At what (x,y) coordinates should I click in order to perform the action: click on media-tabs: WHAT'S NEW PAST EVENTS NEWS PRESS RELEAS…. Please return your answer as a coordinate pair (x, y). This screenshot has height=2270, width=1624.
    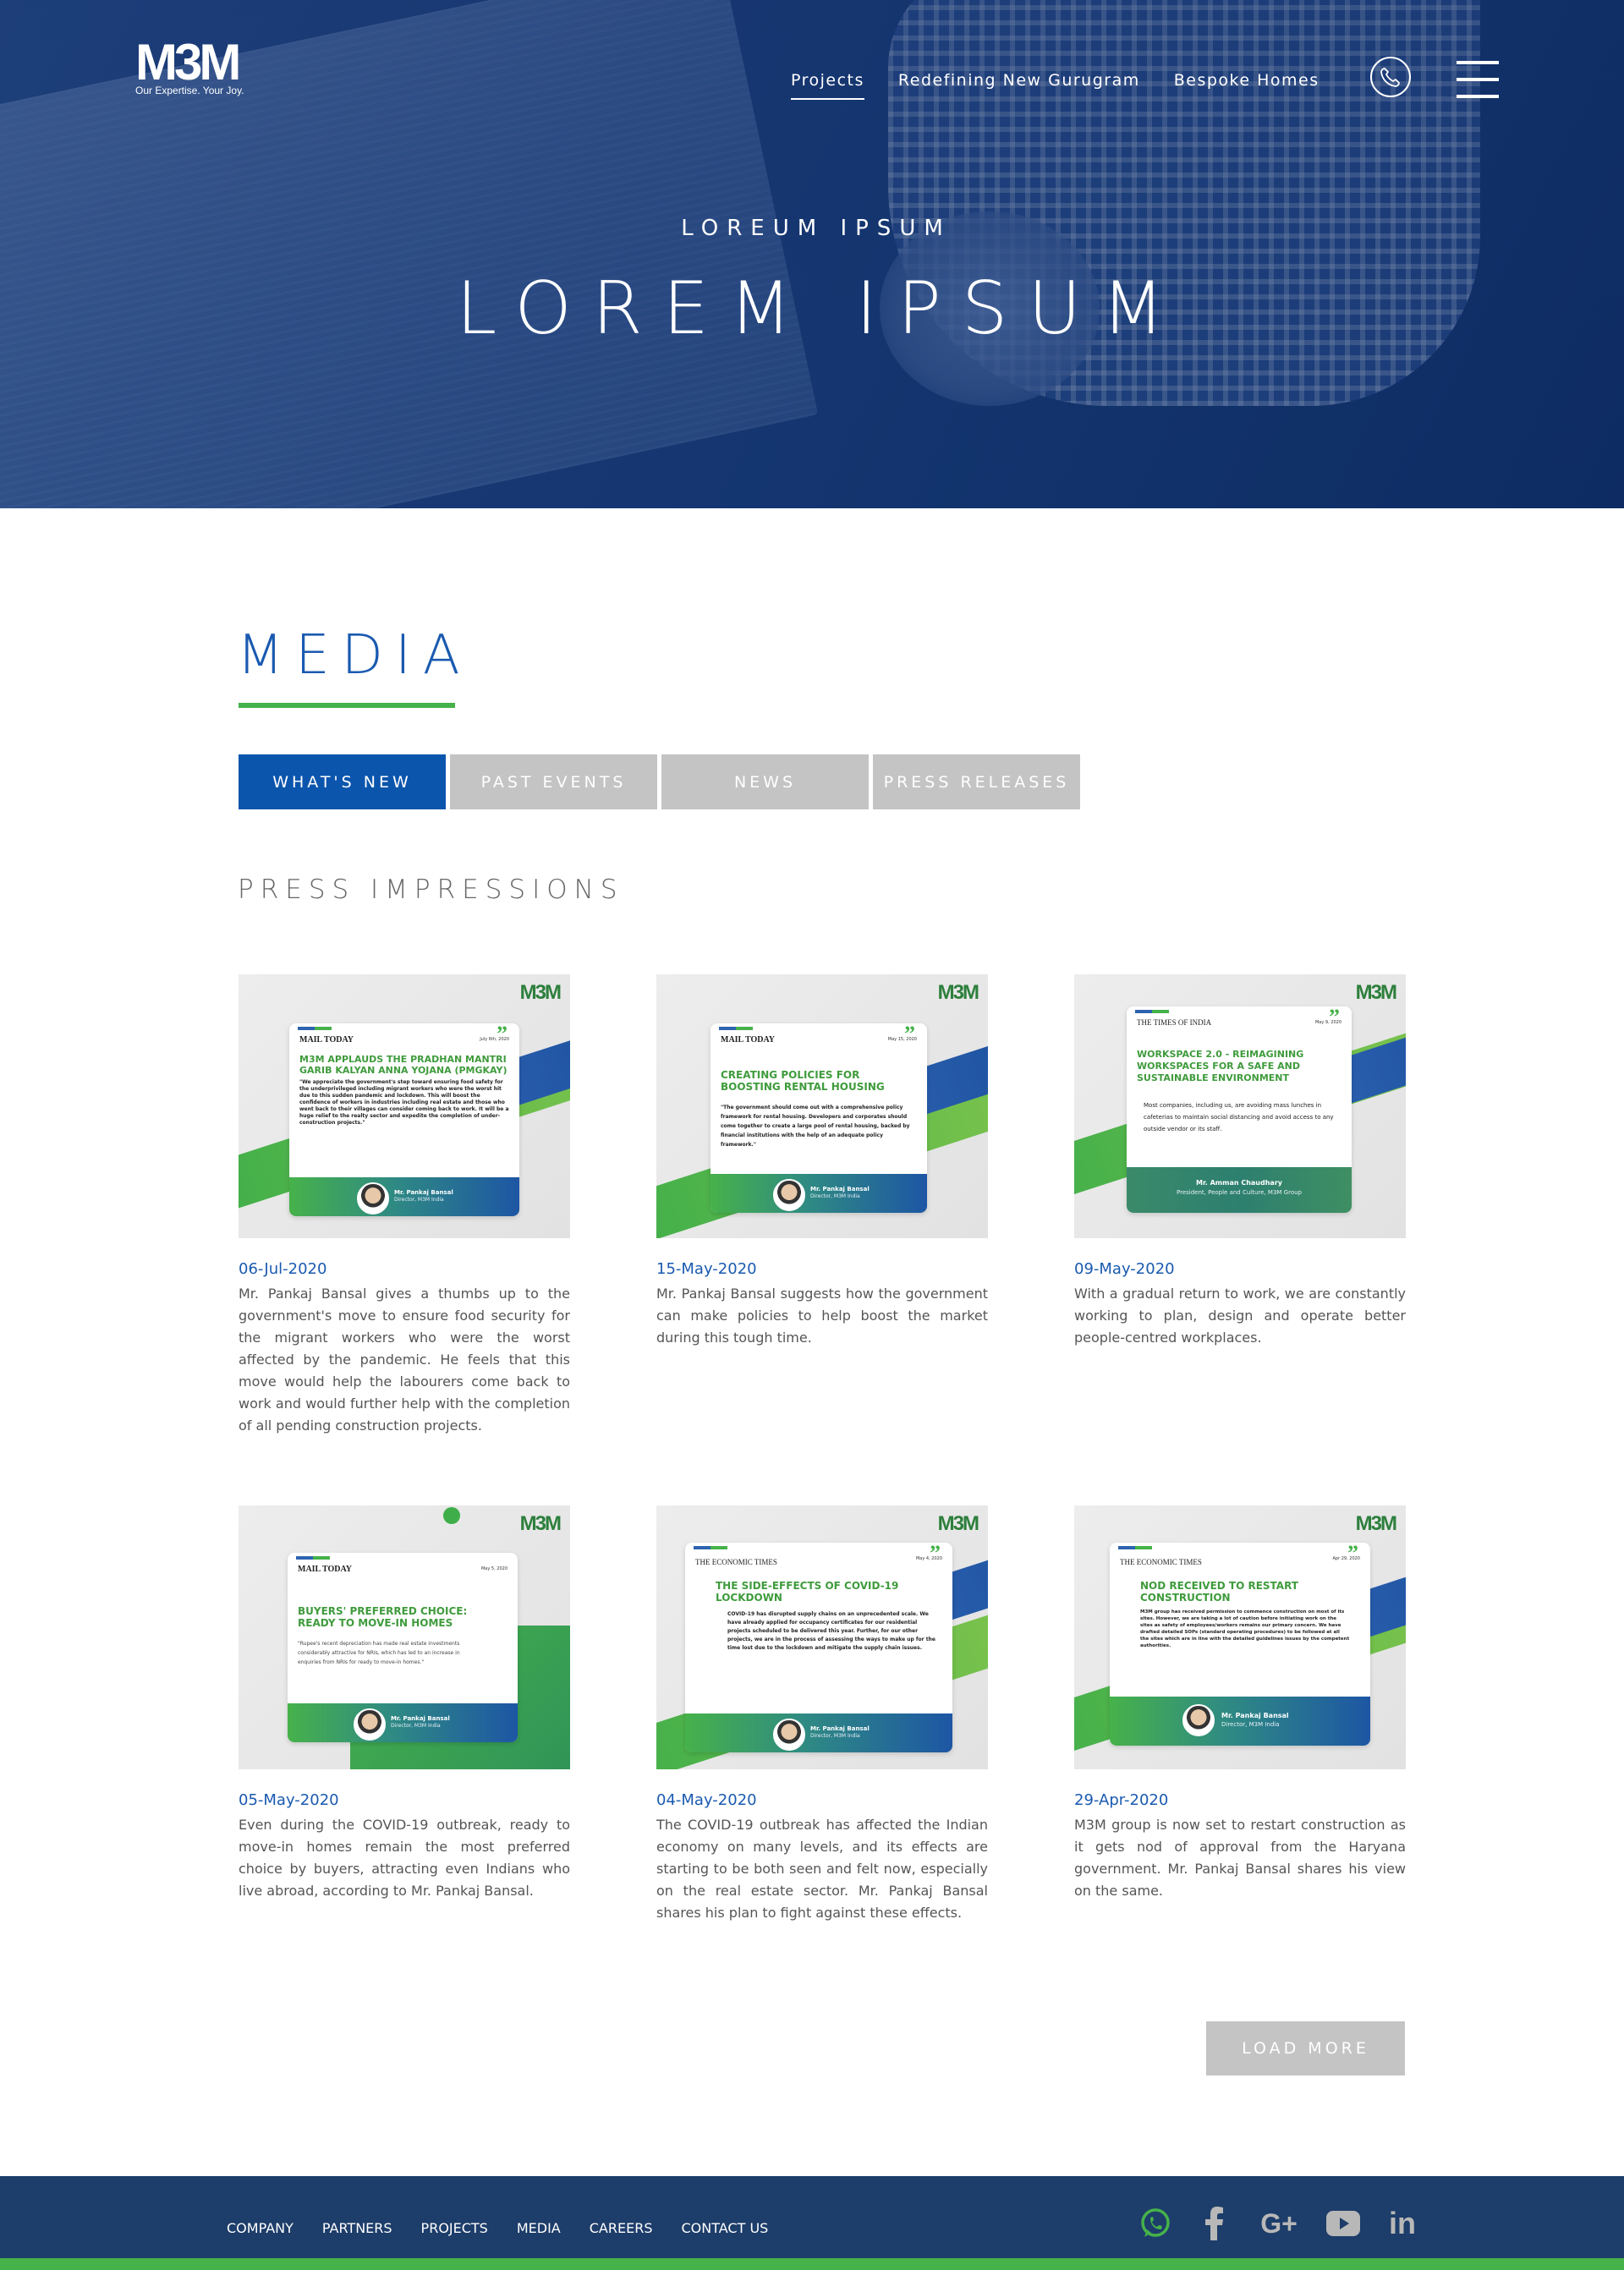
    Looking at the image, I should click on (660, 781).